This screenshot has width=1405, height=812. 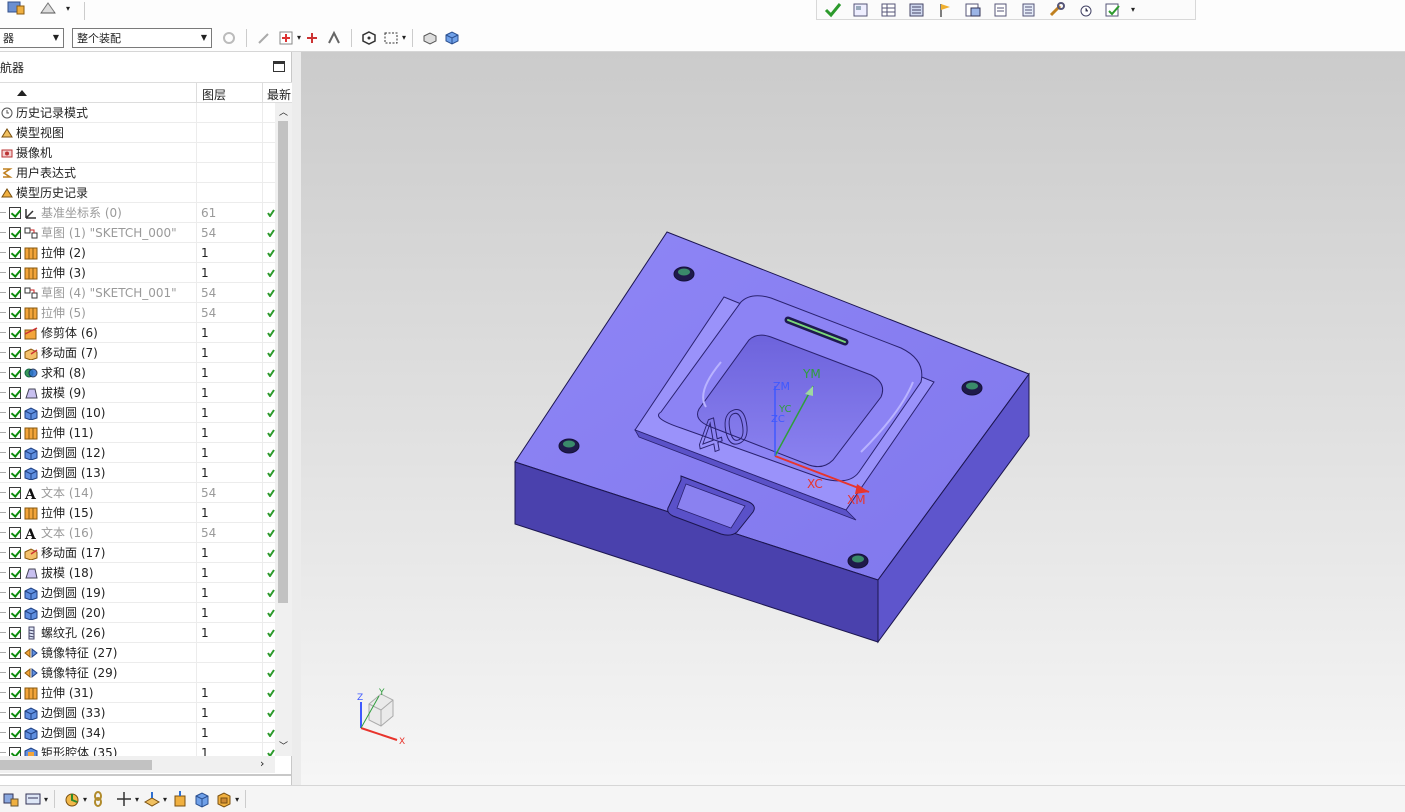 I want to click on feature-row: 边倒圆 (12) 1, so click(x=137, y=452).